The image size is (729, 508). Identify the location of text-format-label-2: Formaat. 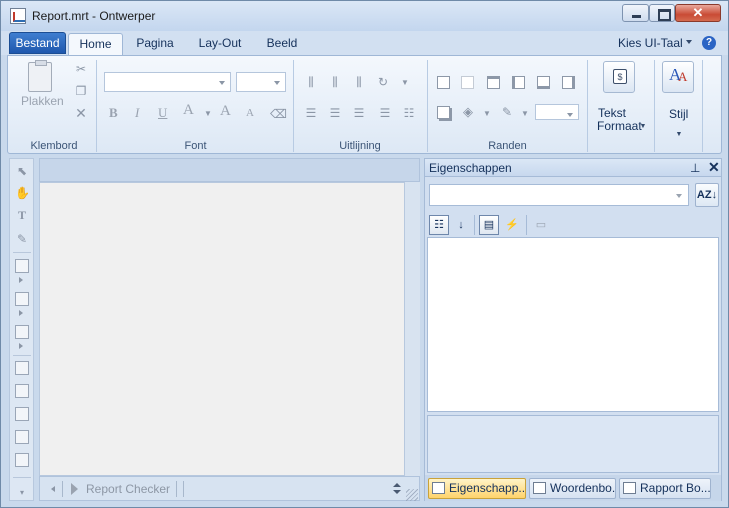
(619, 126).